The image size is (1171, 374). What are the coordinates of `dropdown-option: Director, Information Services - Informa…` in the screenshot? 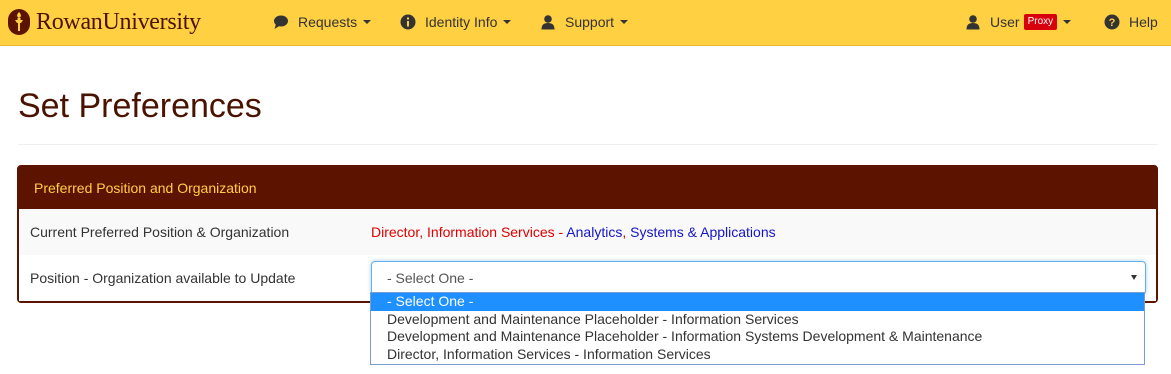 It's located at (757, 355).